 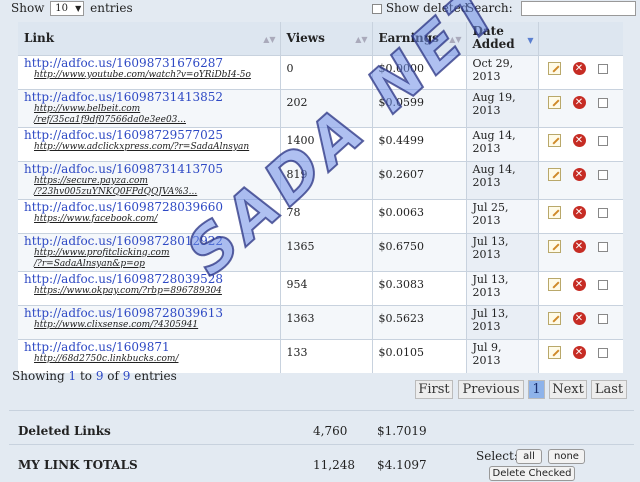 What do you see at coordinates (150, 169) in the screenshot?
I see `short-link: http://adfoc.us/16098731413705` at bounding box center [150, 169].